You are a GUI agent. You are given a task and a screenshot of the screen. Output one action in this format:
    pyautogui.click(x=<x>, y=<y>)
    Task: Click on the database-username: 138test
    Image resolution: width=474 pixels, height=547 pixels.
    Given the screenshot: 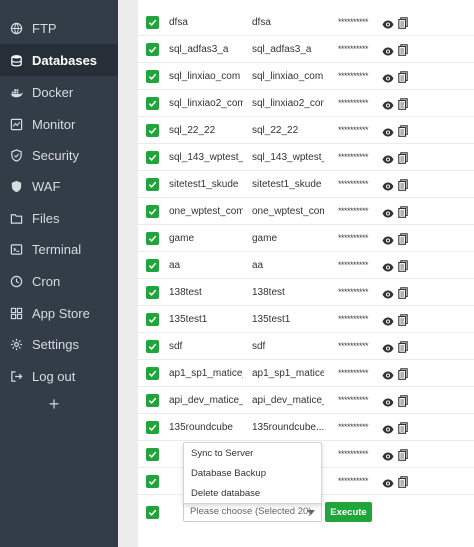 What is the action you would take?
    pyautogui.click(x=268, y=292)
    